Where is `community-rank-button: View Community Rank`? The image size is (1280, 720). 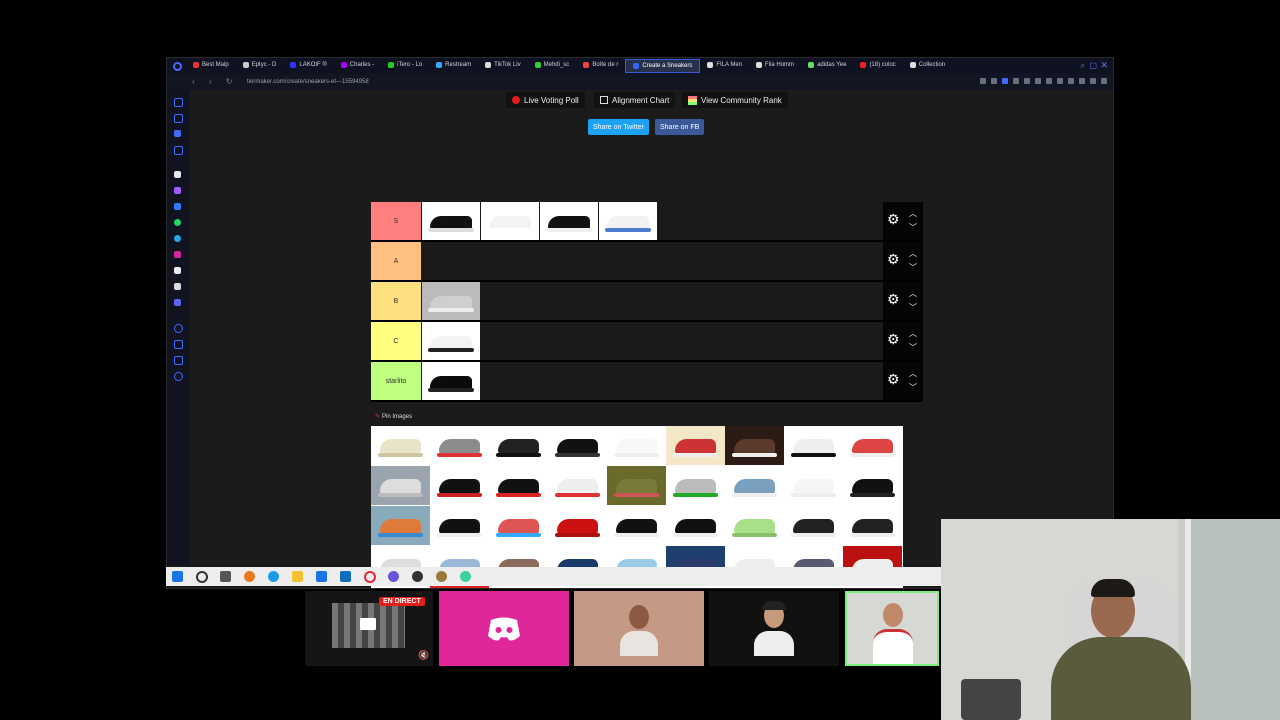
community-rank-button: View Community Rank is located at coordinates (735, 100).